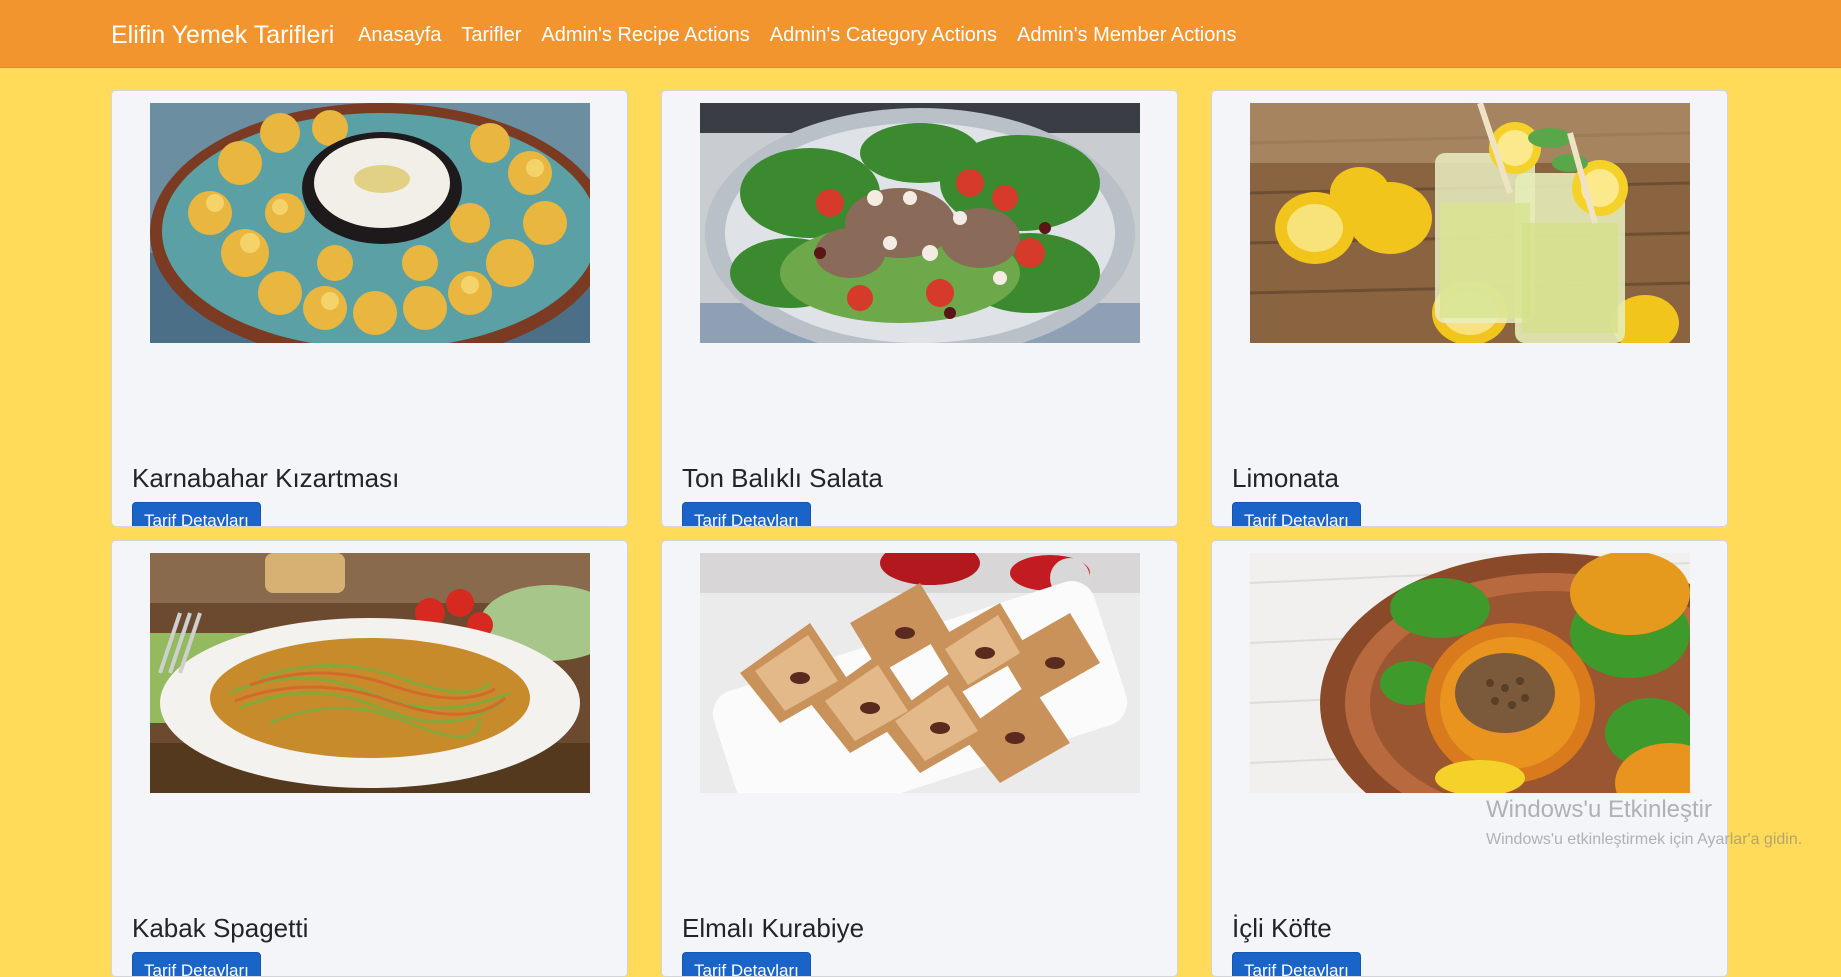 The width and height of the screenshot is (1841, 977). I want to click on nav-link-admin-recipe-actions: Admin's Recipe Actions, so click(645, 35).